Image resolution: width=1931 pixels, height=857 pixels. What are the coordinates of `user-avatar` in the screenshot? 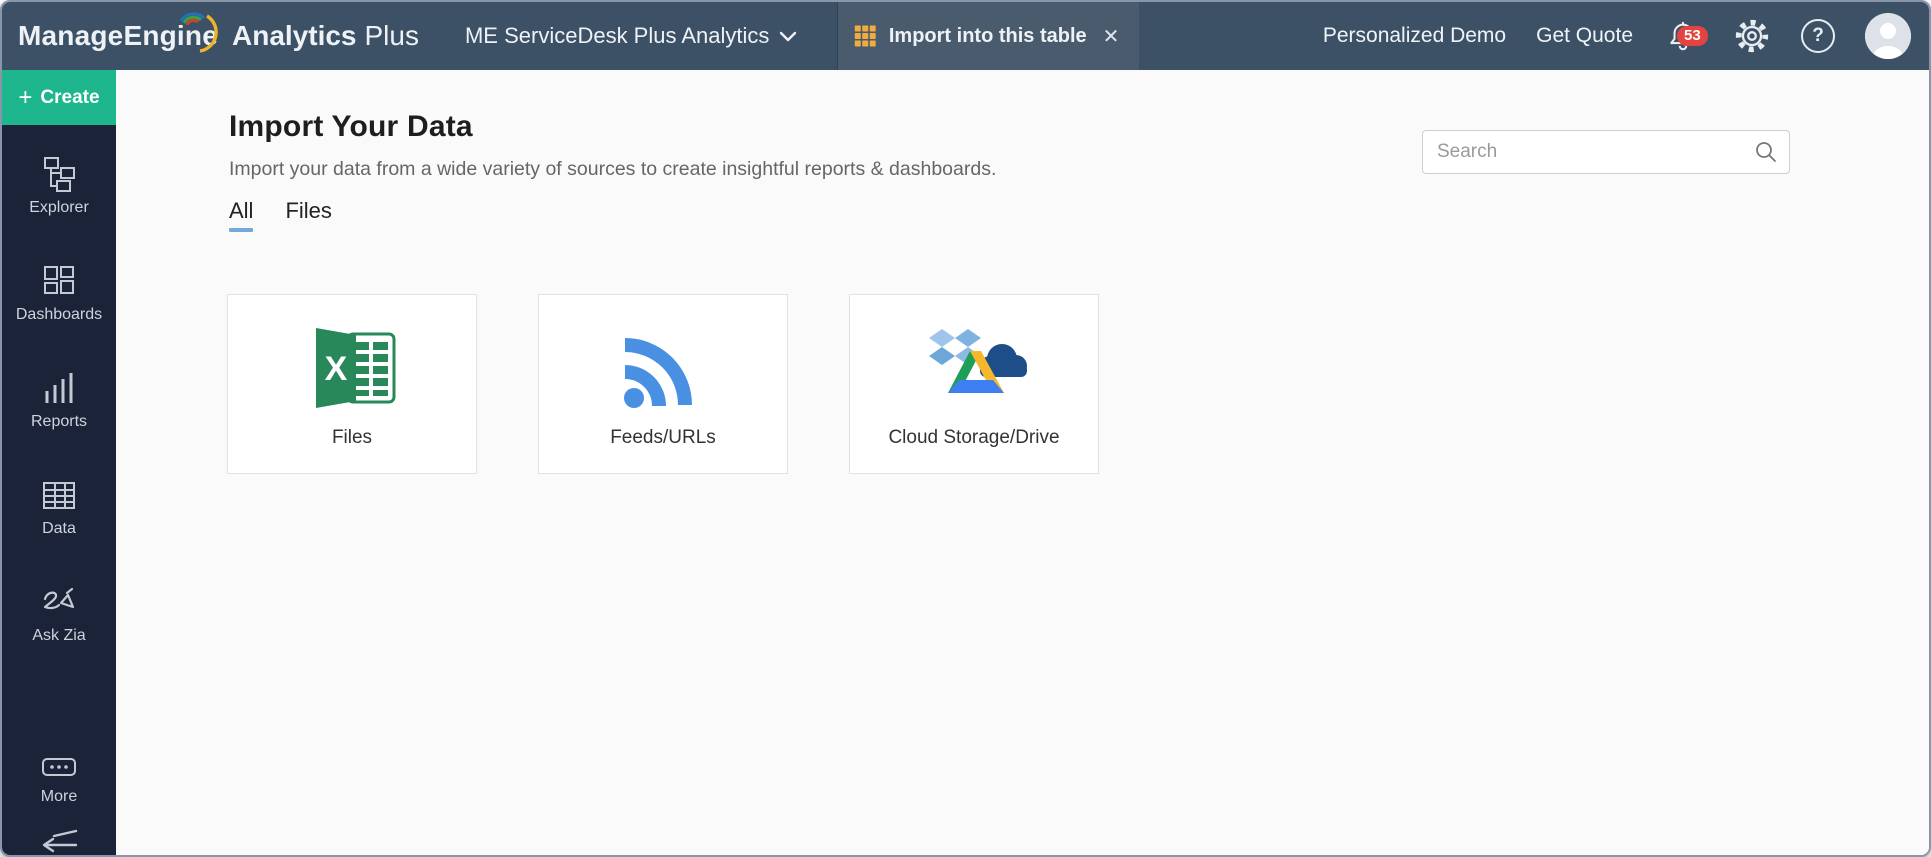 It's located at (1888, 36).